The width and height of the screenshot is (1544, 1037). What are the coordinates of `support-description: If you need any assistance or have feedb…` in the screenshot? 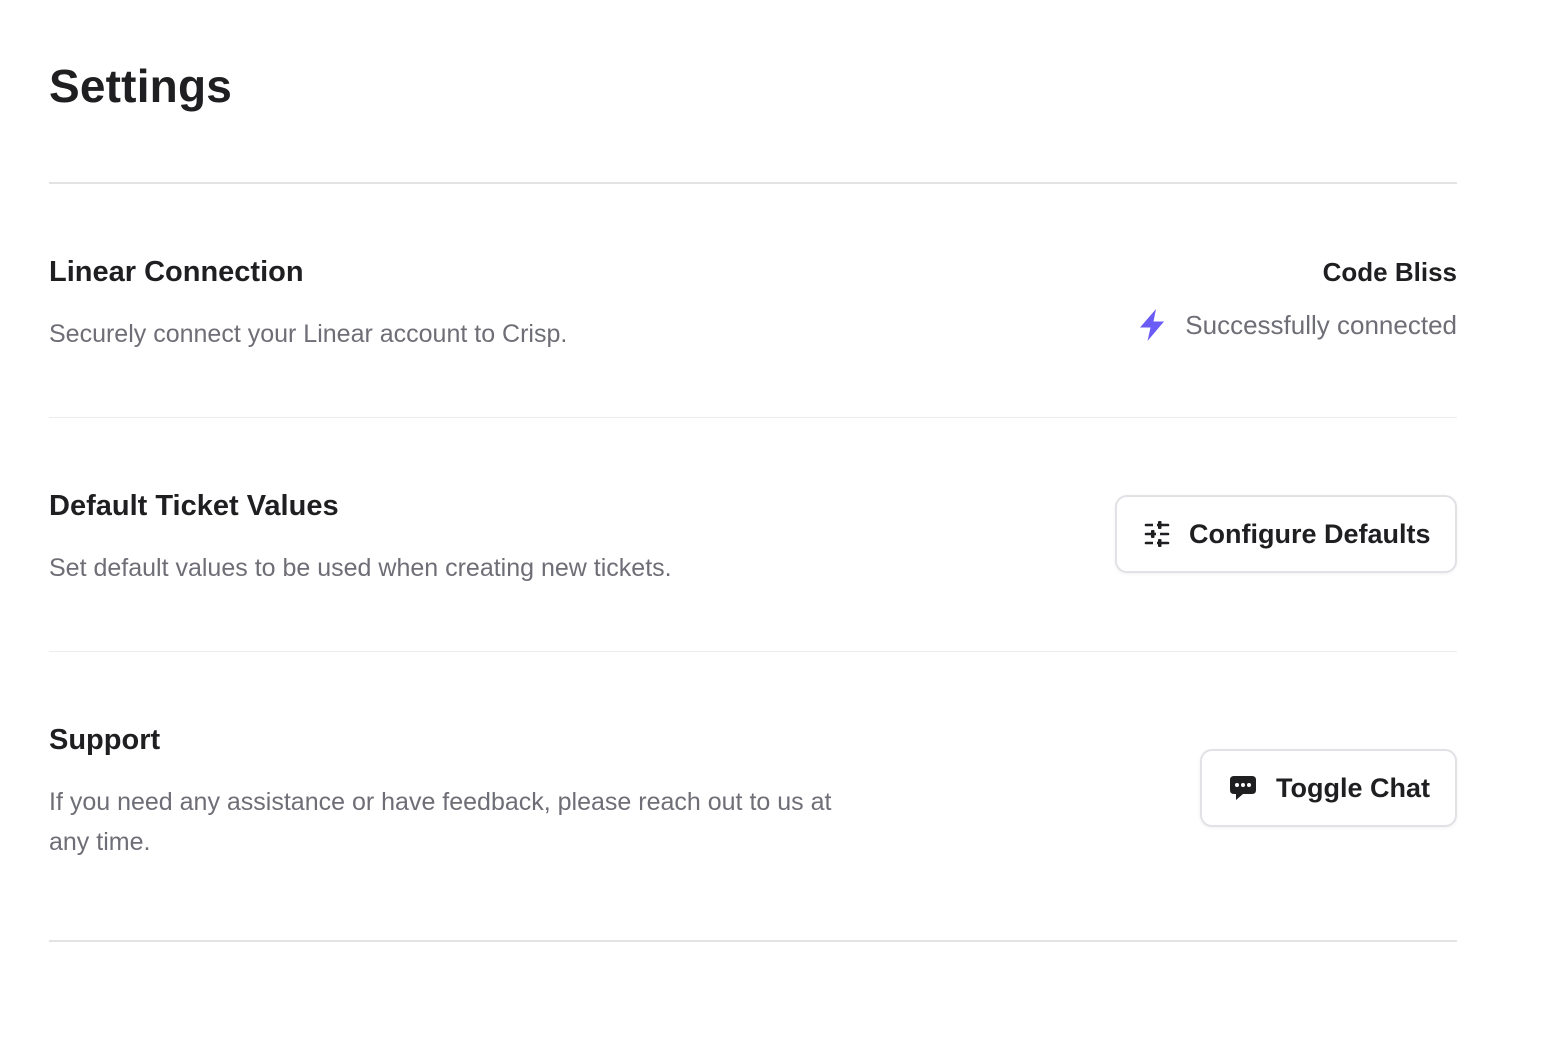 It's located at (440, 822).